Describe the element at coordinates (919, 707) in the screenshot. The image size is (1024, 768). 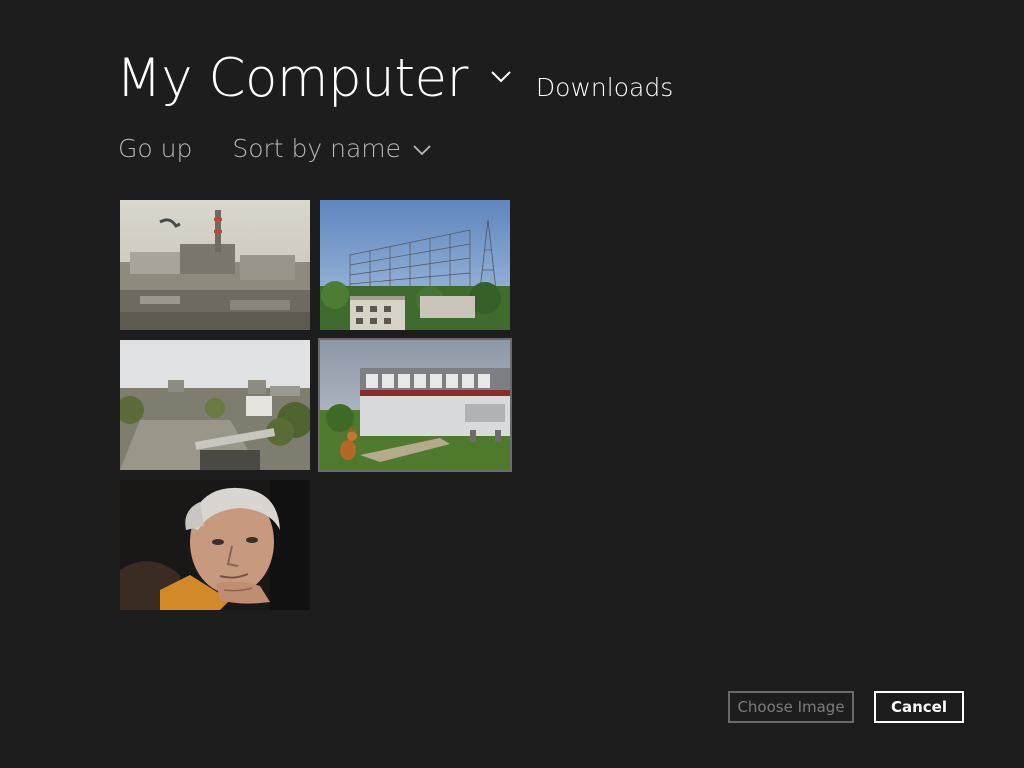
I see `cancel-button: Cancel` at that location.